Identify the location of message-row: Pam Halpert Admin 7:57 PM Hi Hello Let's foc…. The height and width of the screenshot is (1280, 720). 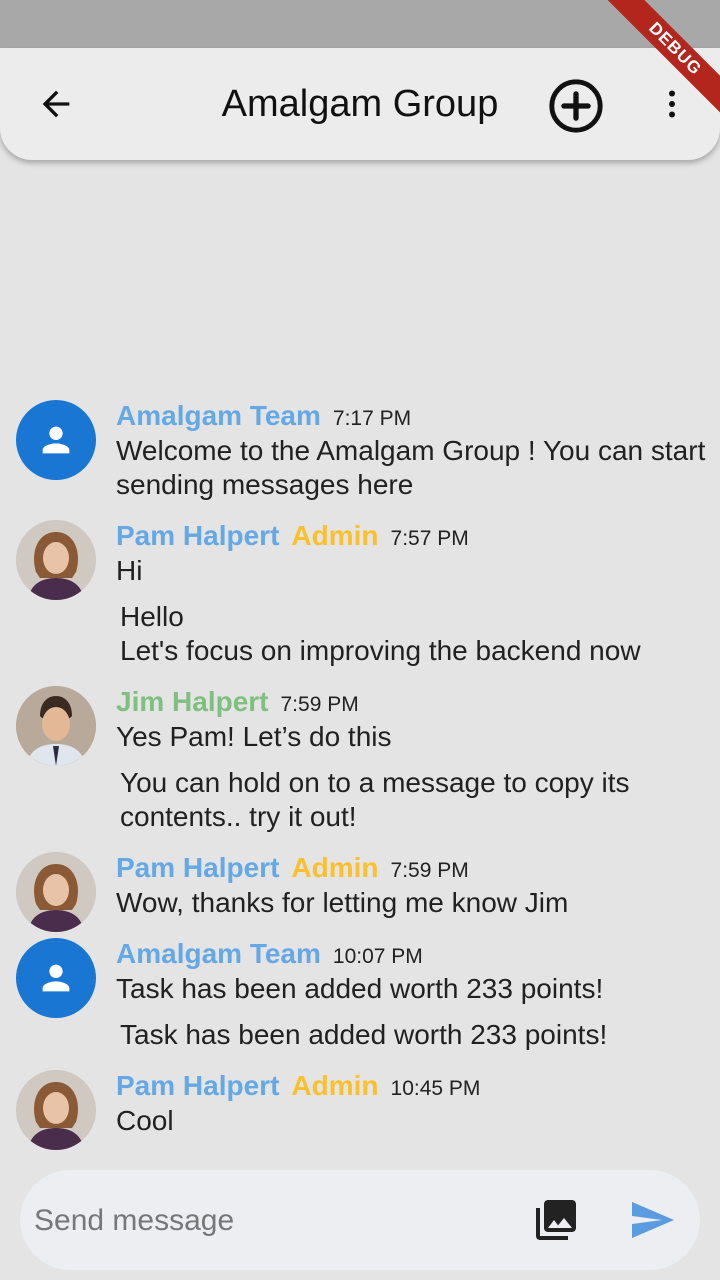
(360, 594).